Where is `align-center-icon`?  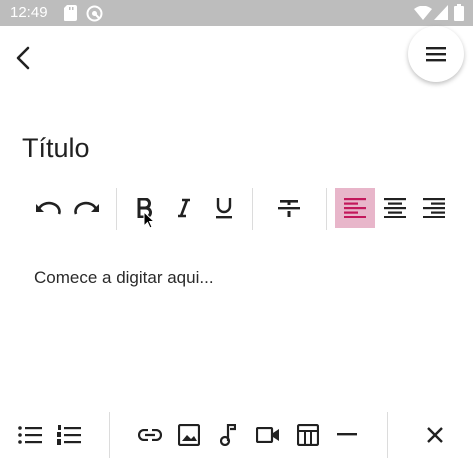
align-center-icon is located at coordinates (395, 208).